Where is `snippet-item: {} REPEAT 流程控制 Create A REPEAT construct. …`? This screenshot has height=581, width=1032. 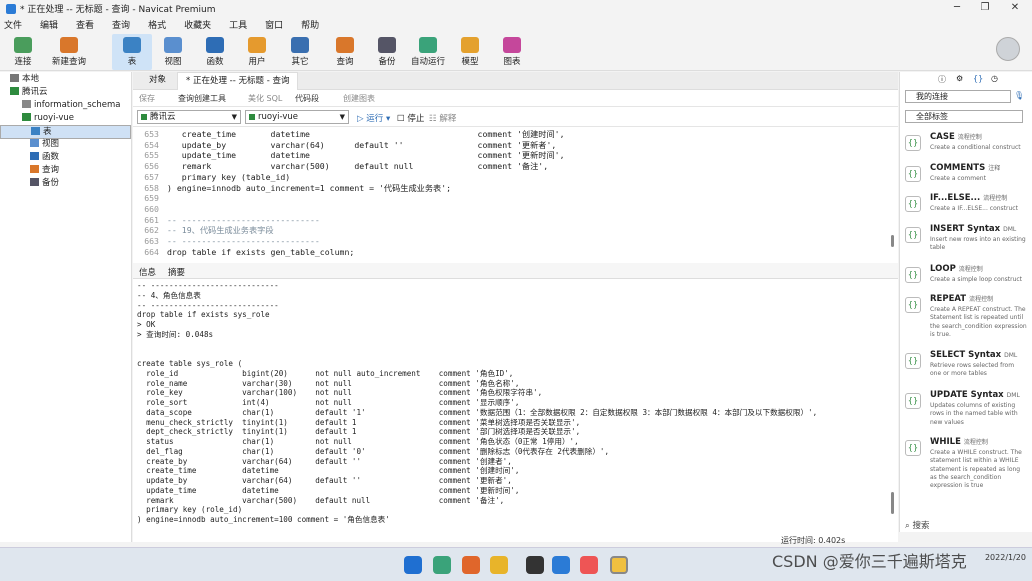 snippet-item: {} REPEAT 流程控制 Create A REPEAT construct. … is located at coordinates (967, 316).